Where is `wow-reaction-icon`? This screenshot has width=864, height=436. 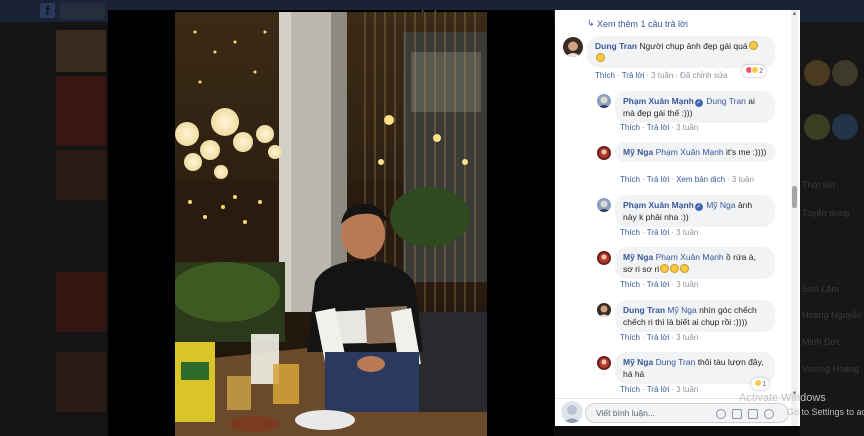 wow-reaction-icon is located at coordinates (755, 70).